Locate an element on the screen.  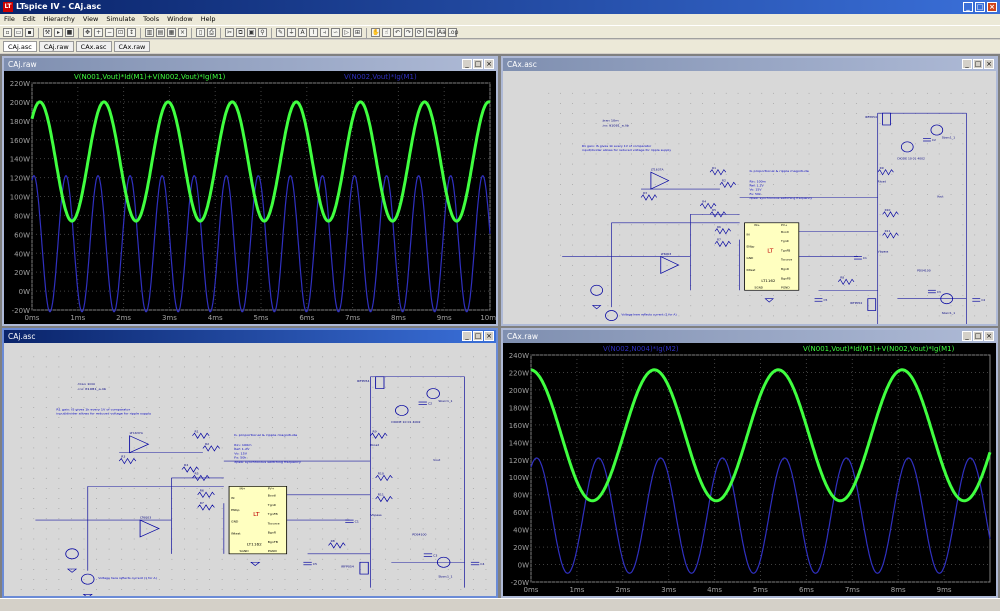
voltage-source is located at coordinates (88, 579).